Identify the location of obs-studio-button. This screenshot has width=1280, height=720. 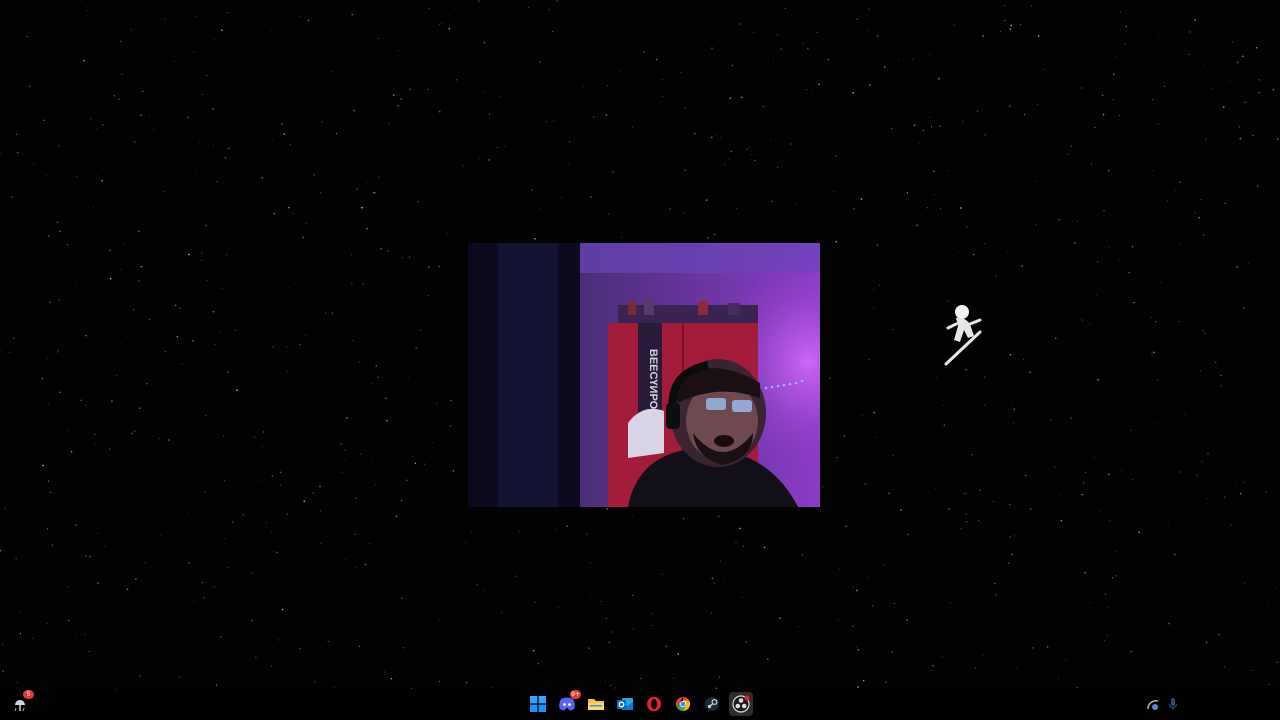
(741, 704).